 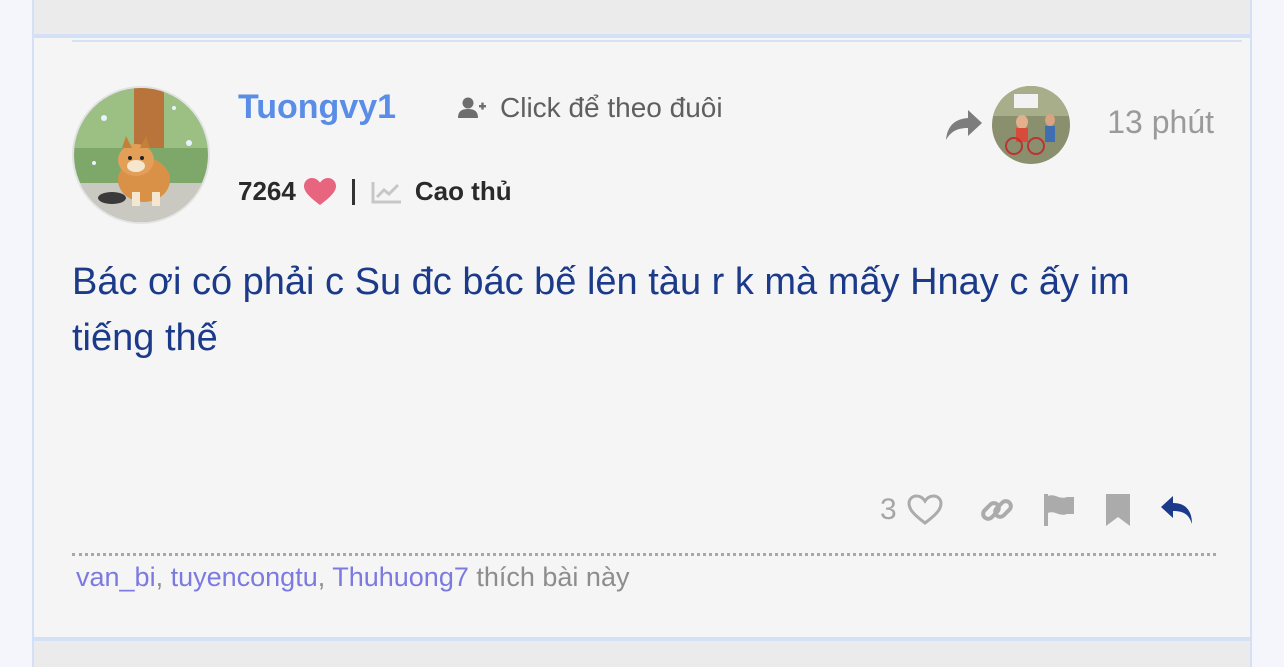 I want to click on link-icon, so click(x=996, y=510).